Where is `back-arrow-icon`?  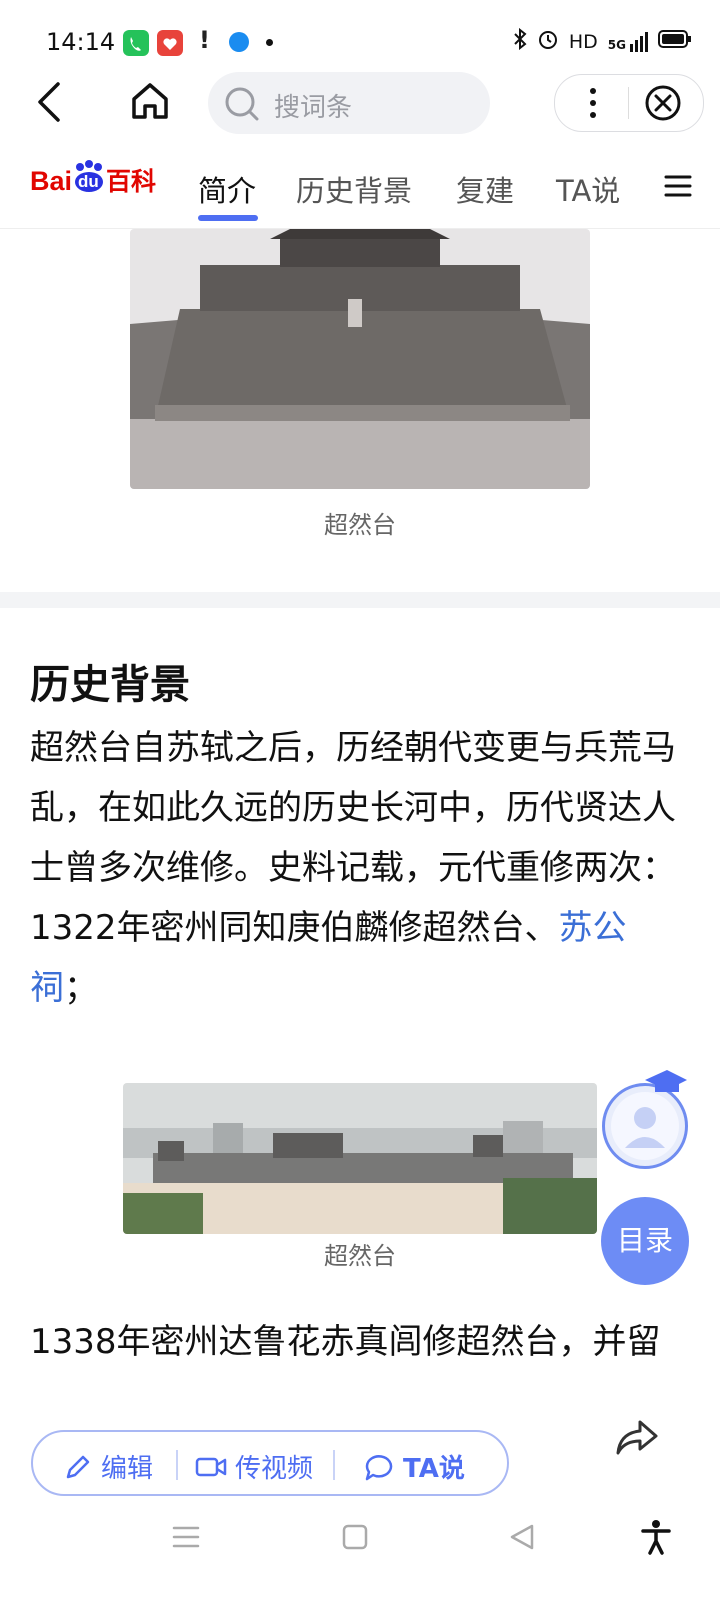 back-arrow-icon is located at coordinates (49, 102).